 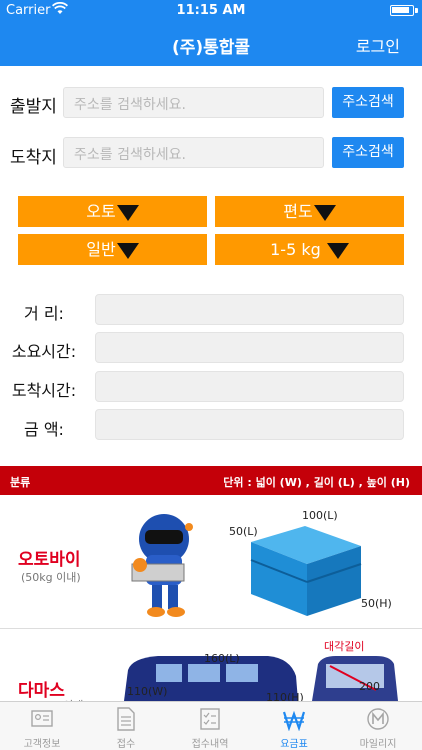 What do you see at coordinates (20, 482) in the screenshot?
I see `category-header: 분류` at bounding box center [20, 482].